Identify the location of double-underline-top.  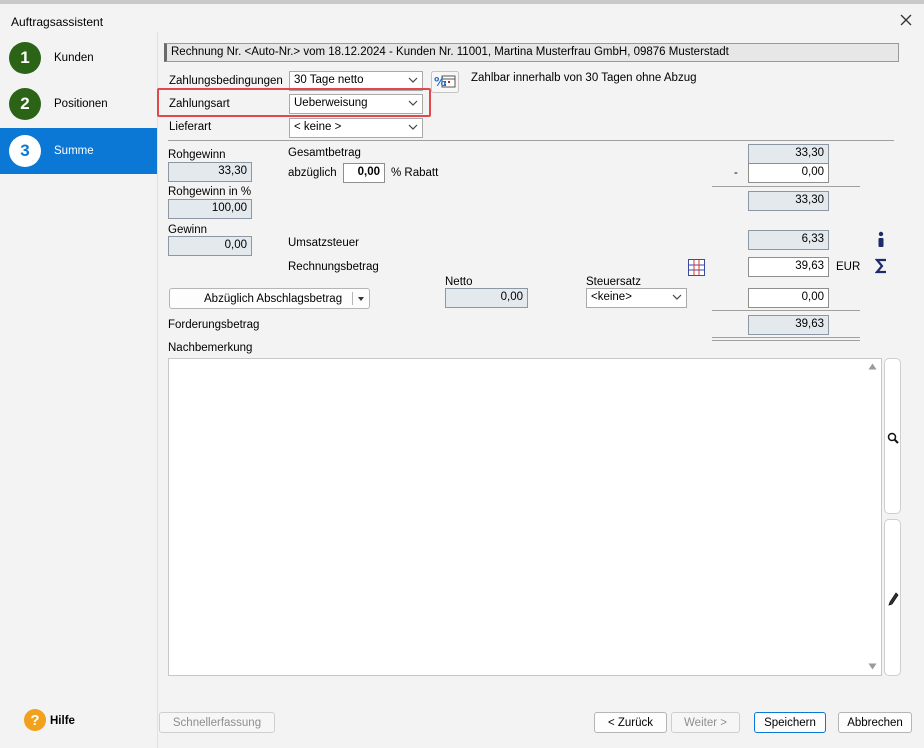
(786, 337).